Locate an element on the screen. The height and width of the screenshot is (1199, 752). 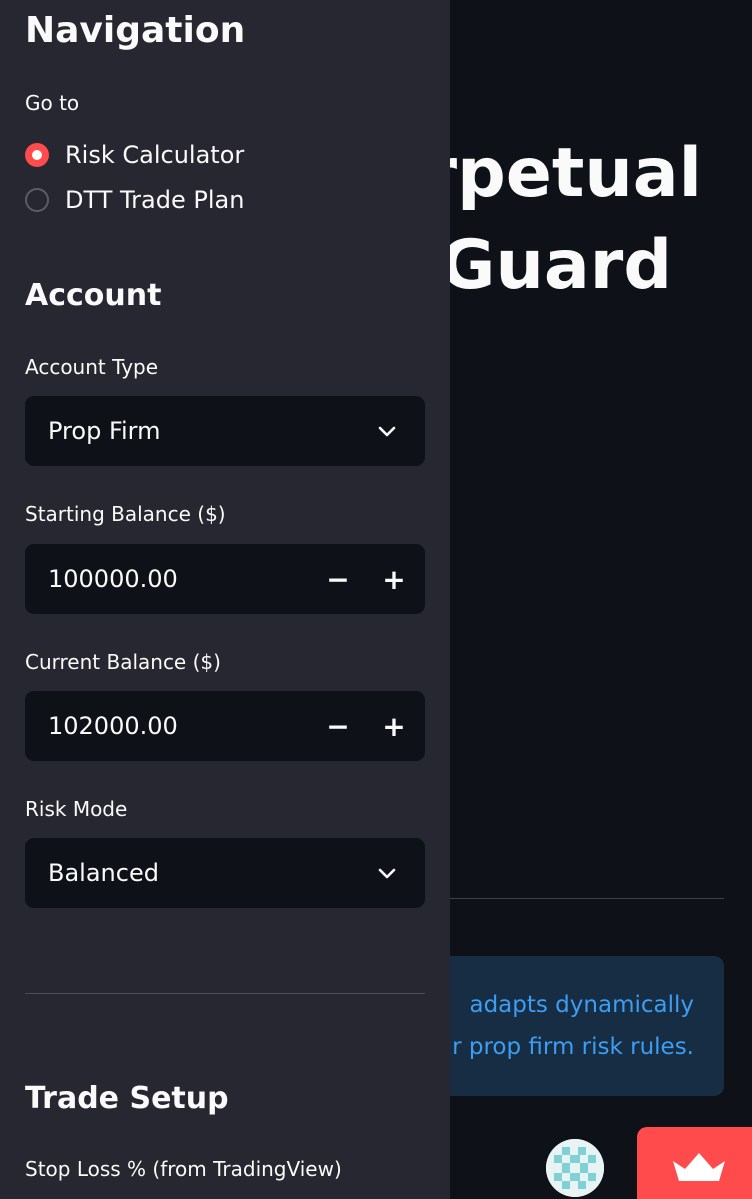
hosted-badge is located at coordinates (694, 1163).